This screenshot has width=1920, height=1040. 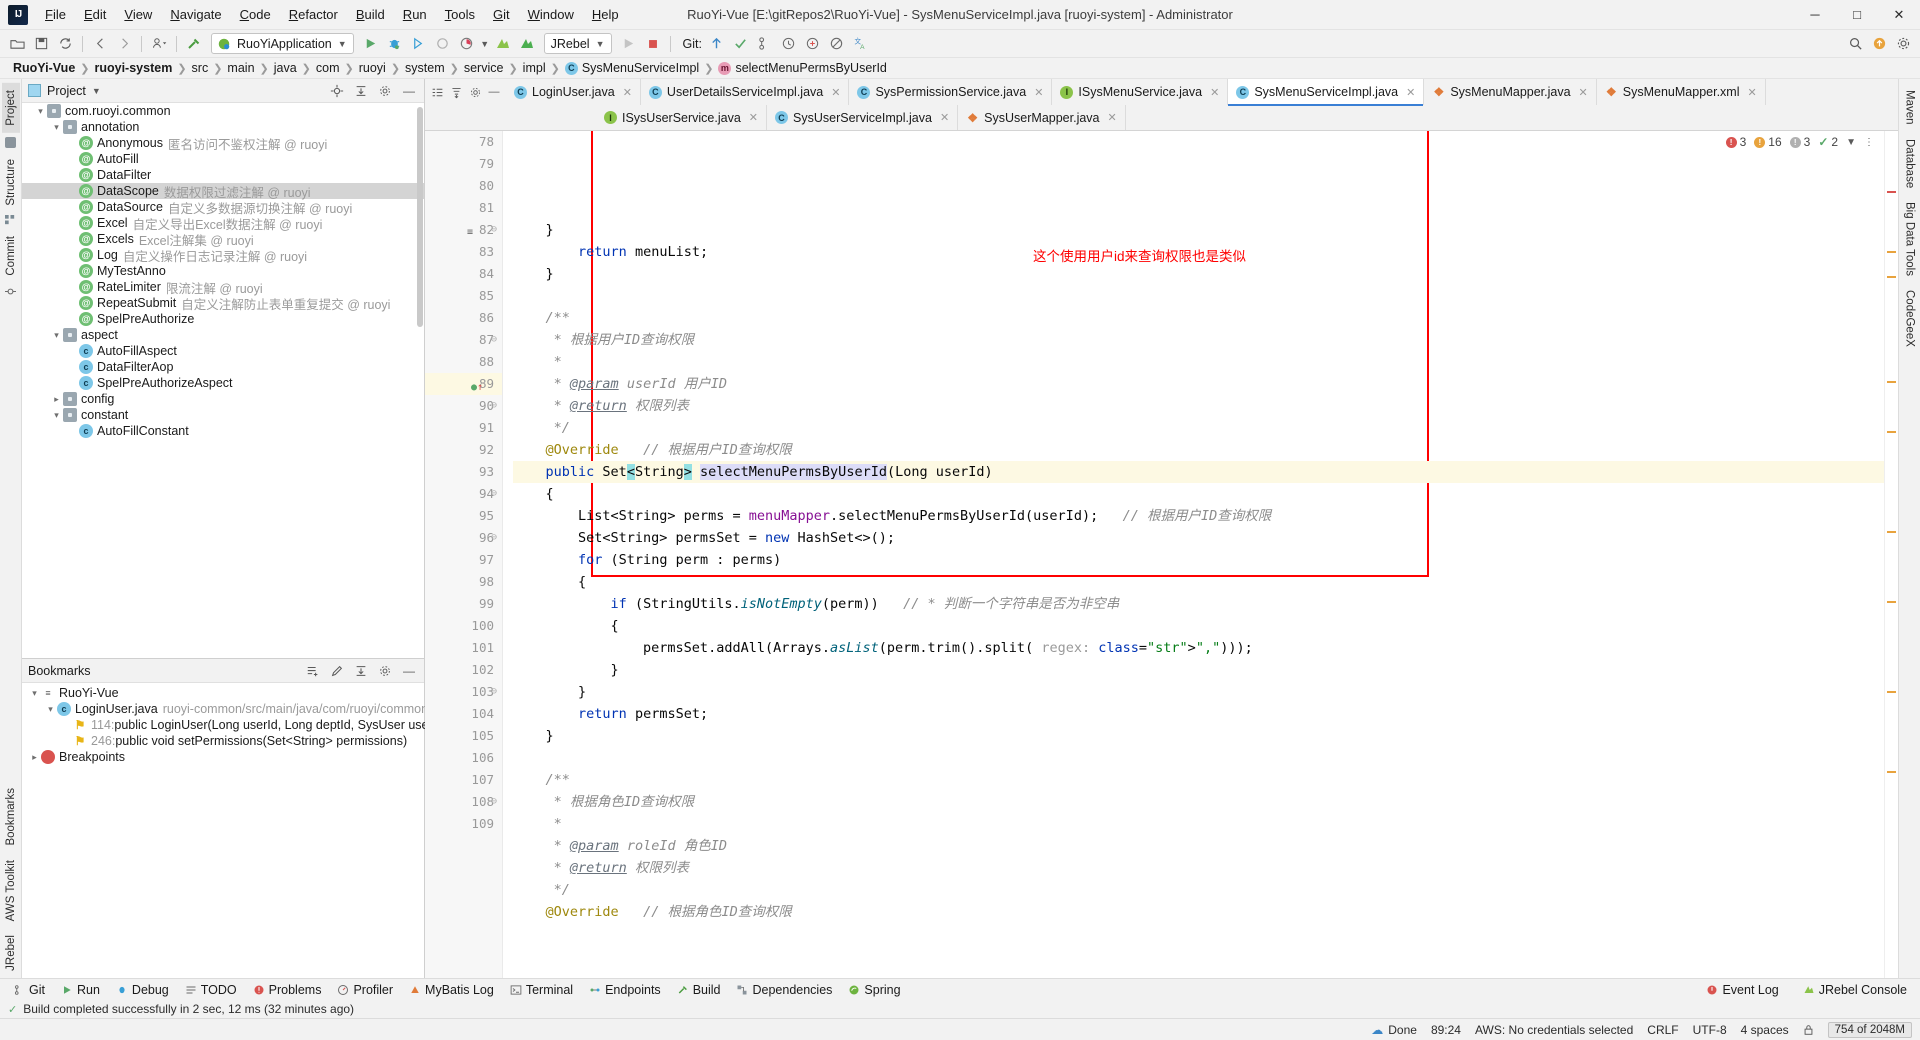 What do you see at coordinates (1394, 1030) in the screenshot?
I see `status-done: ☁ Done` at bounding box center [1394, 1030].